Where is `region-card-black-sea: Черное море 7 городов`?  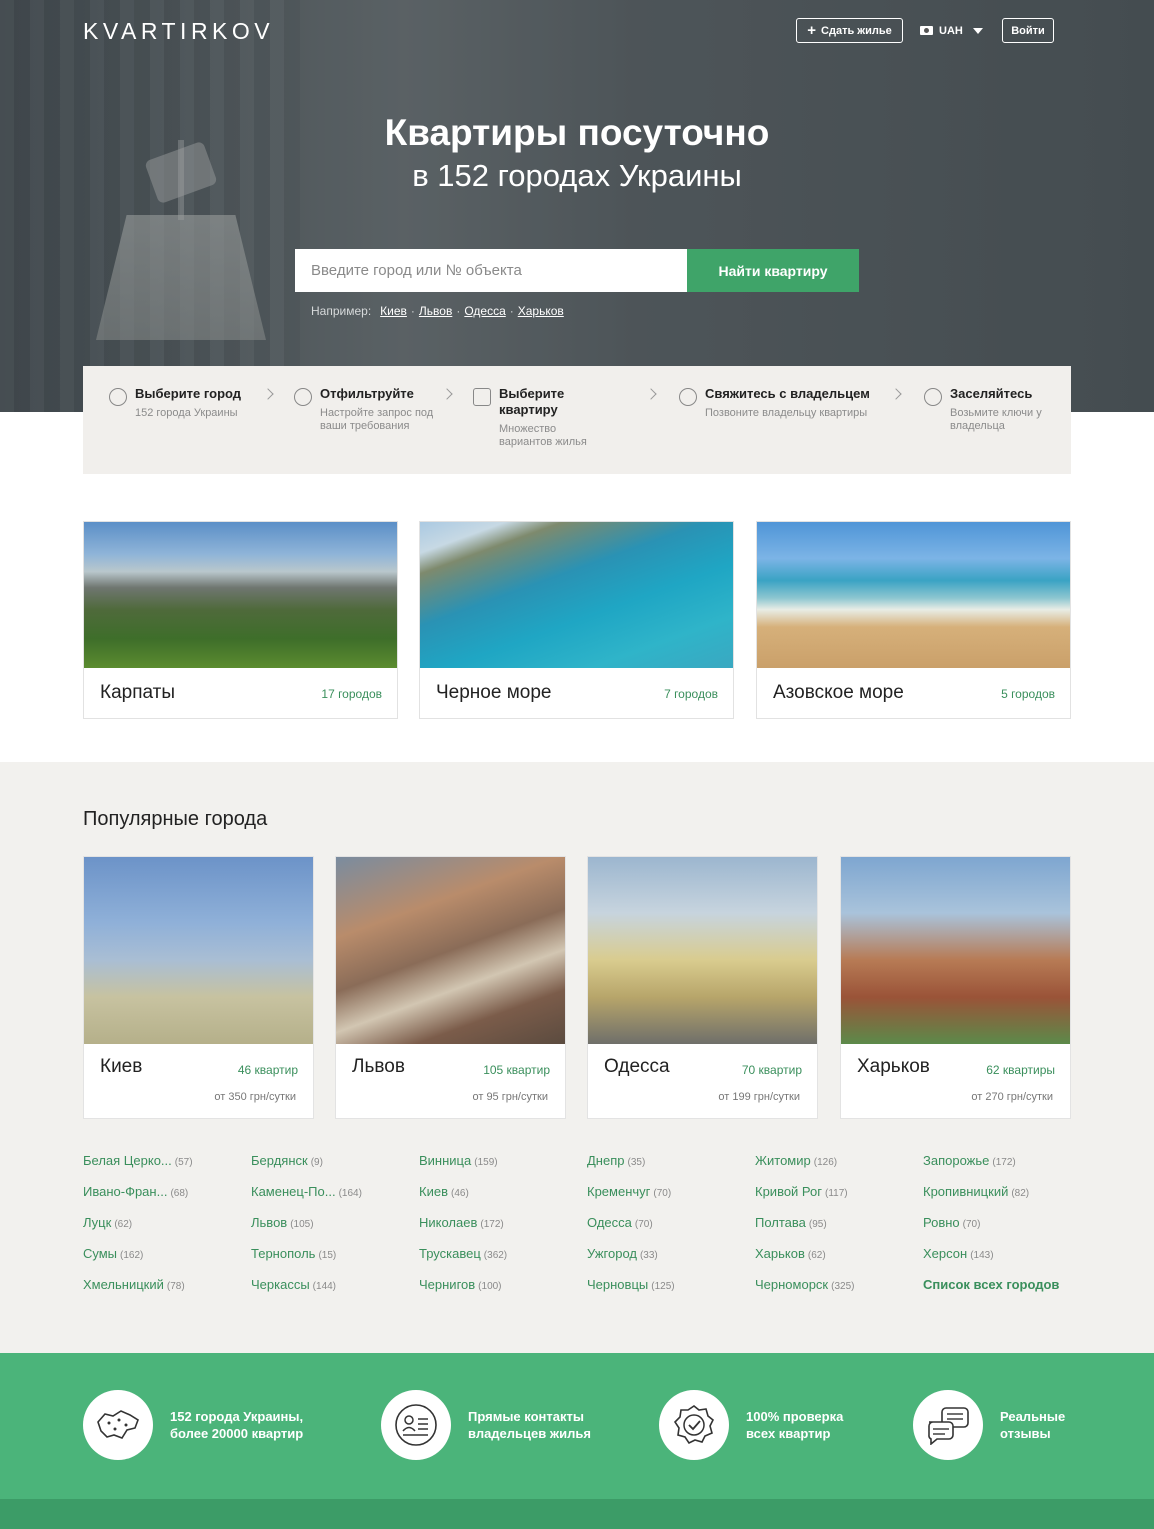
region-card-black-sea: Черное море 7 городов is located at coordinates (576, 620).